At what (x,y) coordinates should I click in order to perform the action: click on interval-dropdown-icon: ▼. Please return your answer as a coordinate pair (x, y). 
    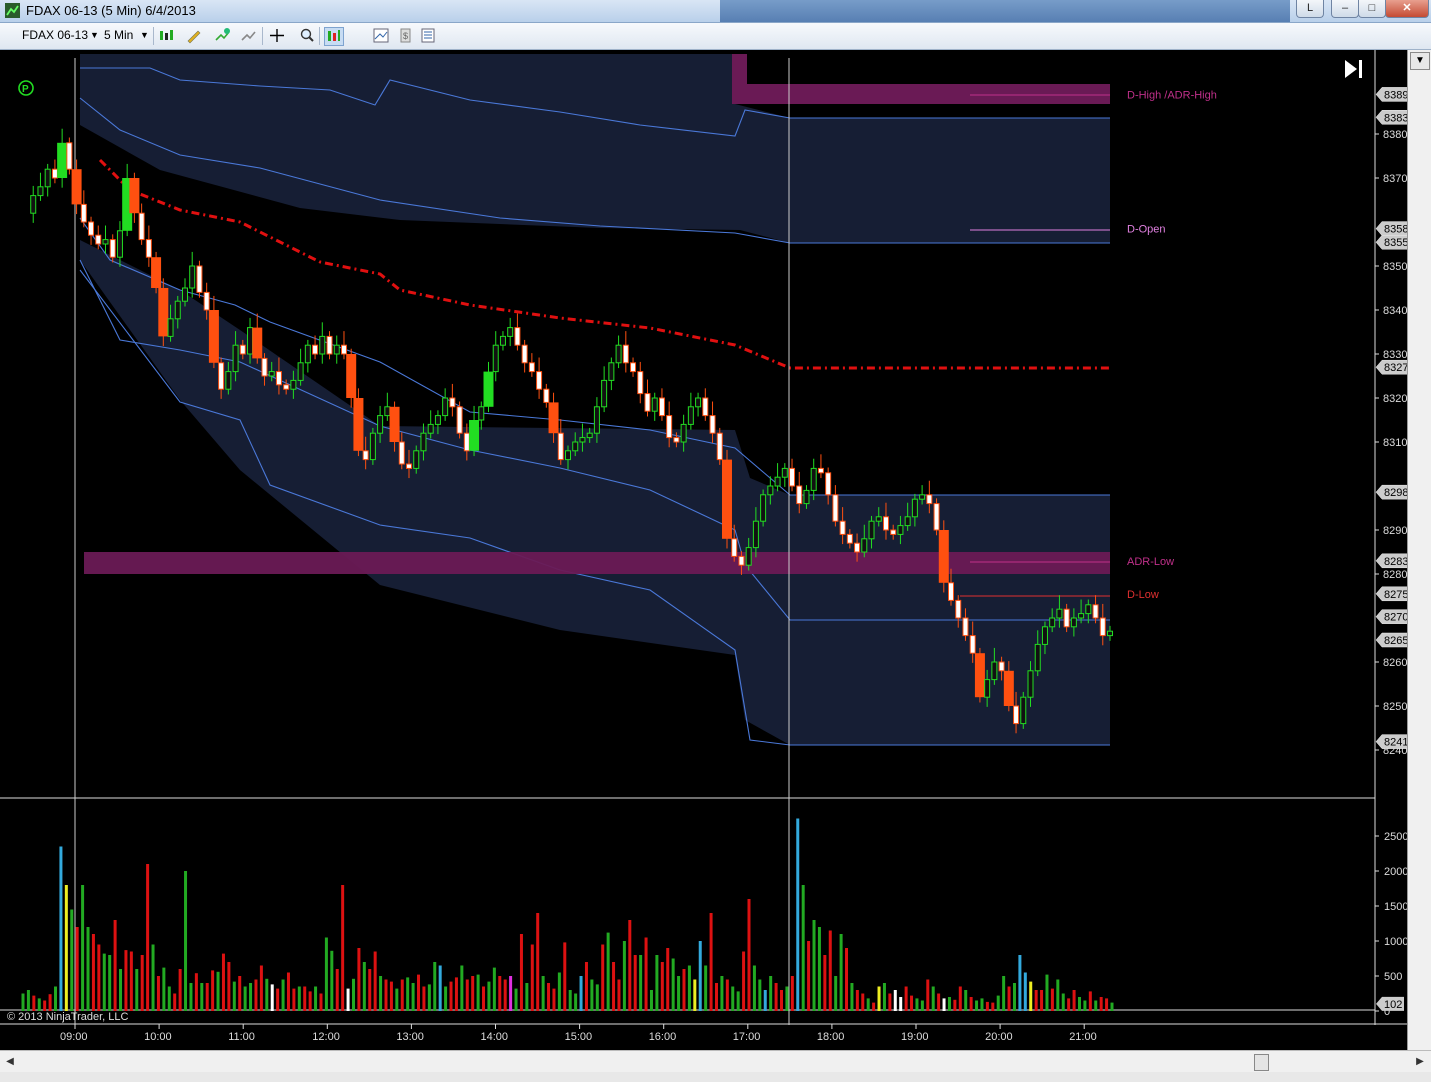
    Looking at the image, I should click on (144, 35).